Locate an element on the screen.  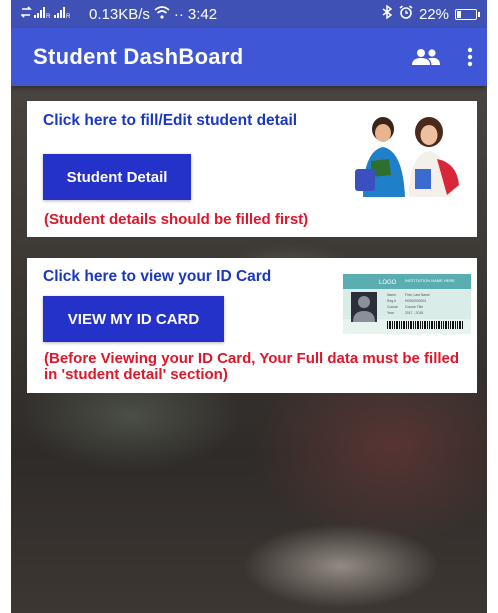
student-detail-heading: Click here to fill/Edit student detail is located at coordinates (170, 120).